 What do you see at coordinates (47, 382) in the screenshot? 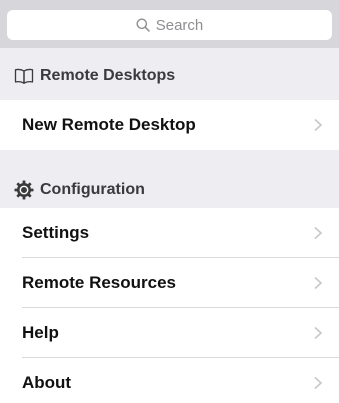
I see `list-item-label: About` at bounding box center [47, 382].